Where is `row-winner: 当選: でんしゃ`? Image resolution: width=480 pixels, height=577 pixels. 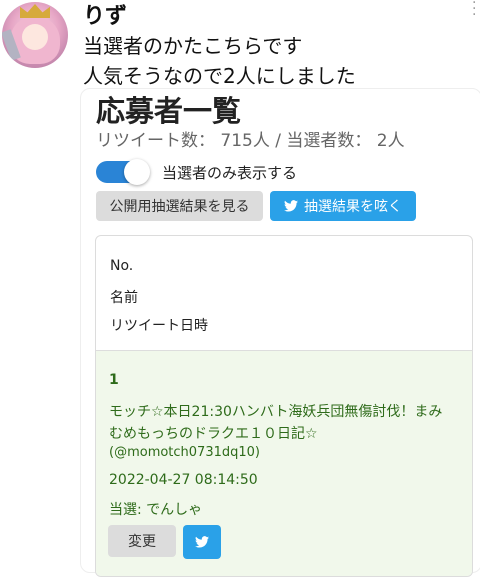 row-winner: 当選: でんしゃ is located at coordinates (156, 510).